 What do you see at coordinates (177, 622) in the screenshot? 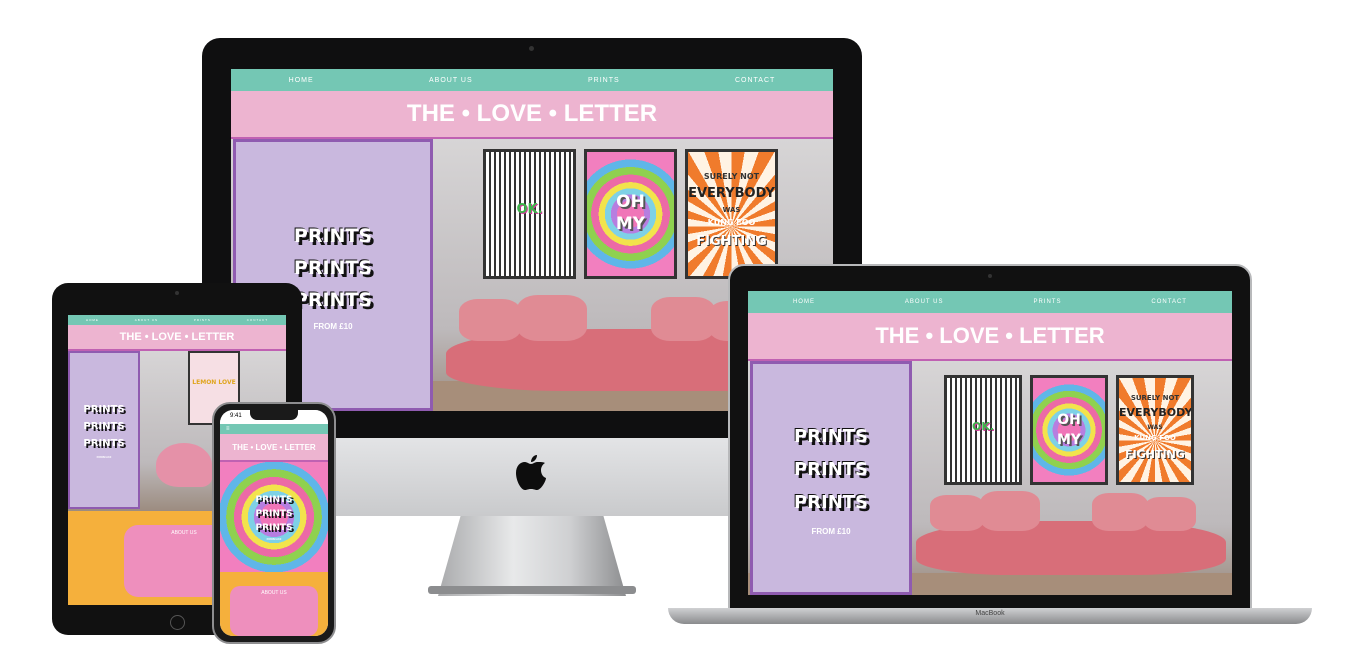
I see `tablet-home-button` at bounding box center [177, 622].